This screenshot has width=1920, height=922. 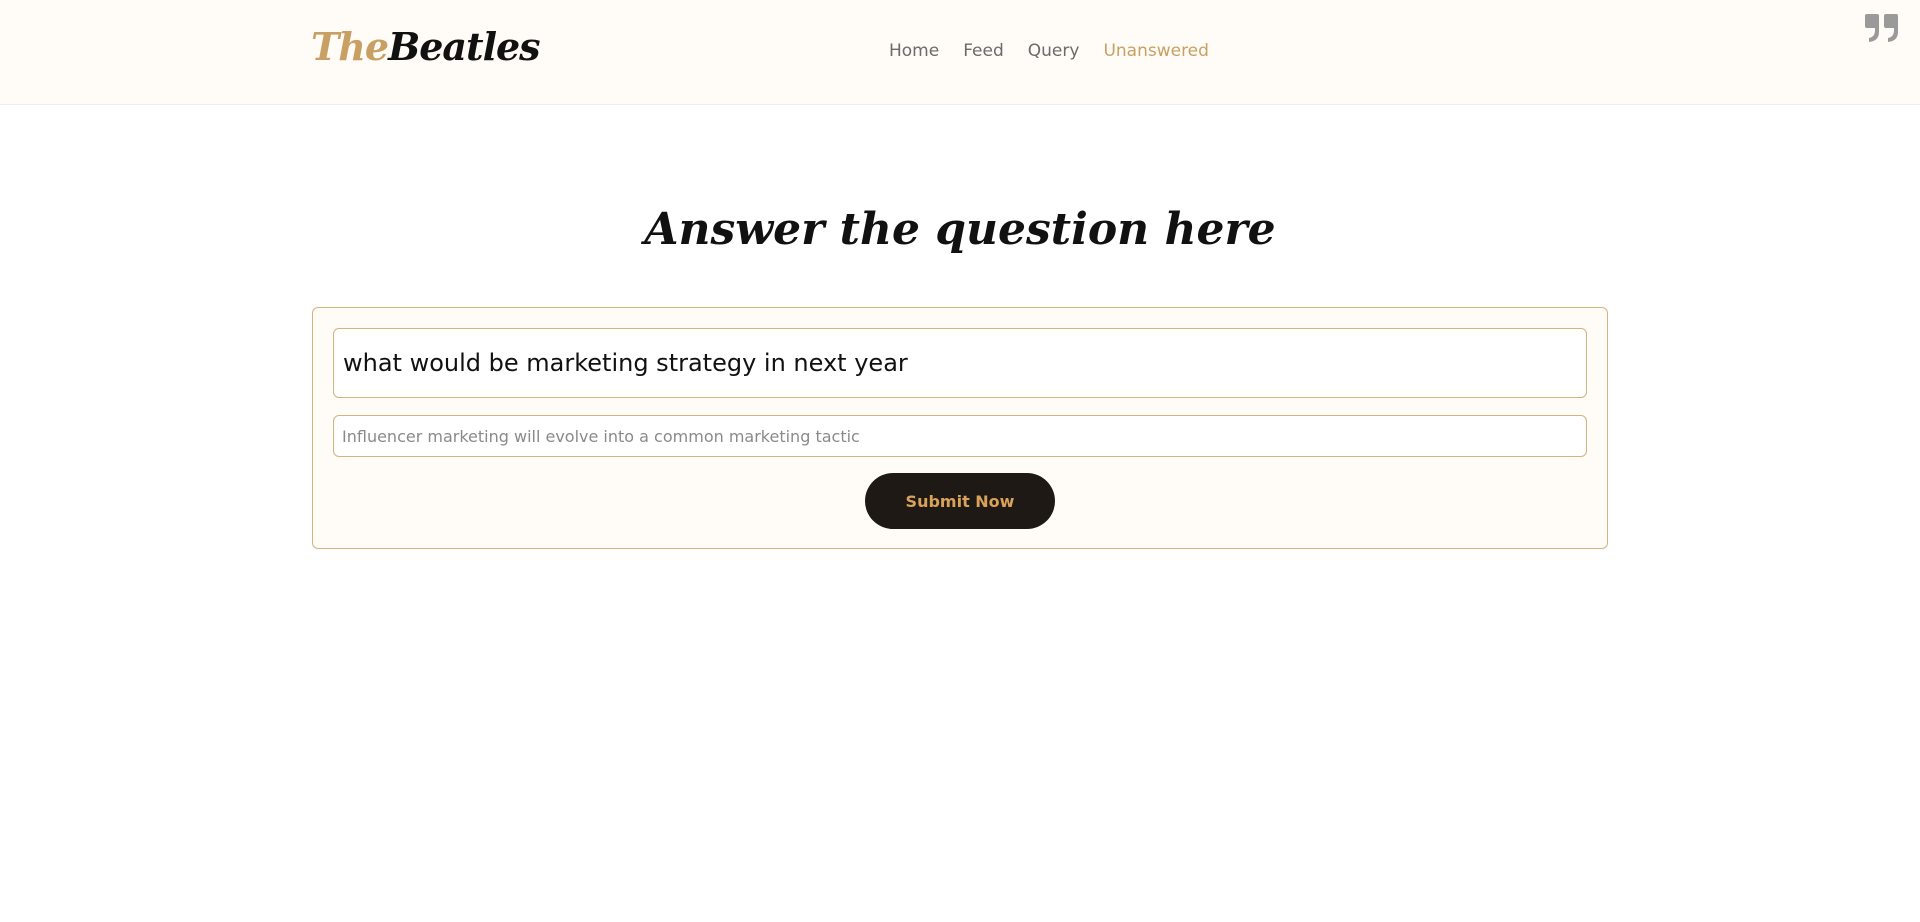 I want to click on site-logo: TheBeatles, so click(x=426, y=47).